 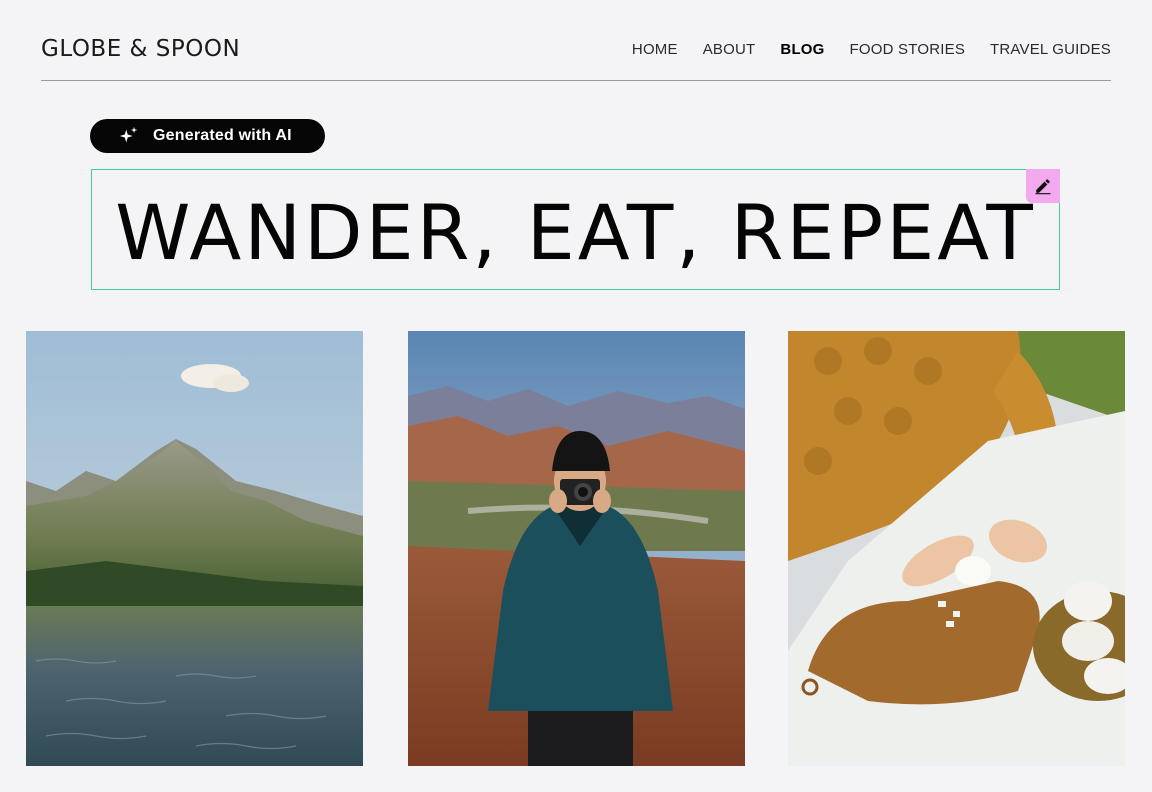 I want to click on edit-button, so click(x=1043, y=186).